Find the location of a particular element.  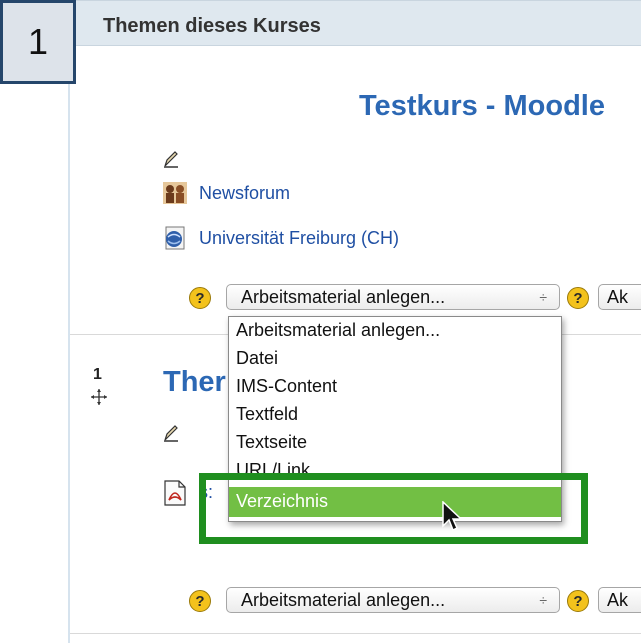

course-title: Testkurs - Moodle is located at coordinates (482, 106).